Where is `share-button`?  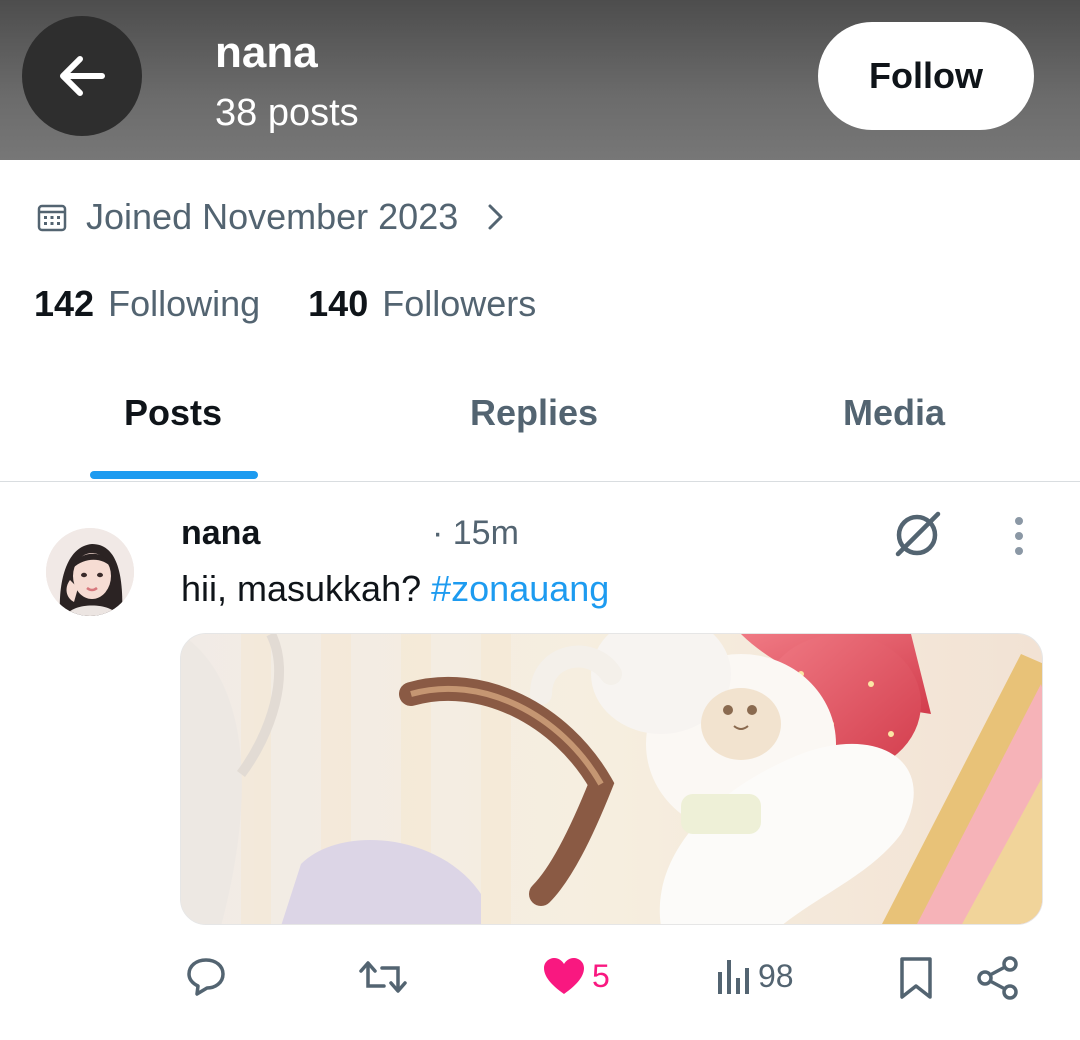
share-button is located at coordinates (998, 978).